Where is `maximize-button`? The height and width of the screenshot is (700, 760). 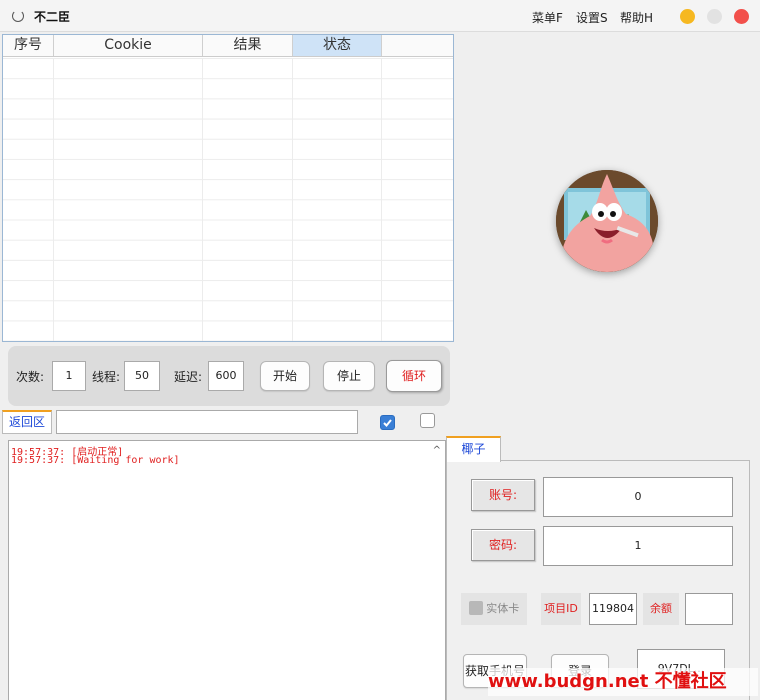 maximize-button is located at coordinates (714, 16).